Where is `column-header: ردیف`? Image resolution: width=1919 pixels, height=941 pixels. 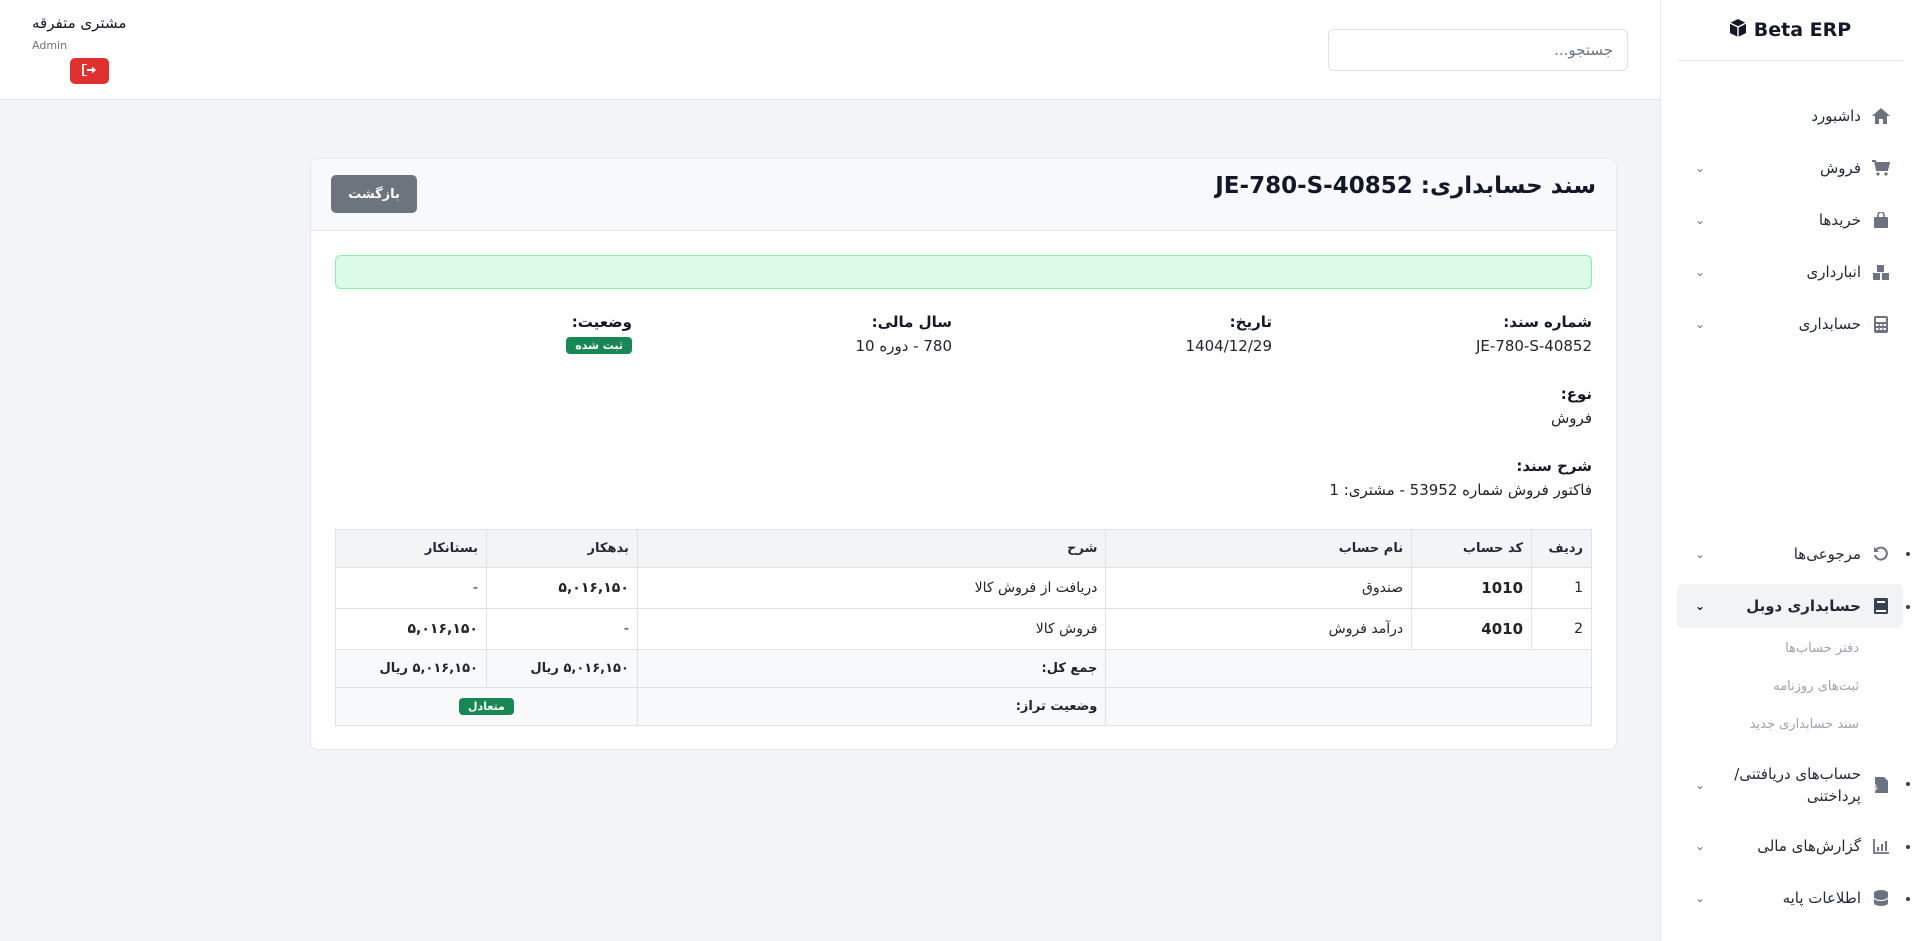 column-header: ردیف is located at coordinates (1561, 548).